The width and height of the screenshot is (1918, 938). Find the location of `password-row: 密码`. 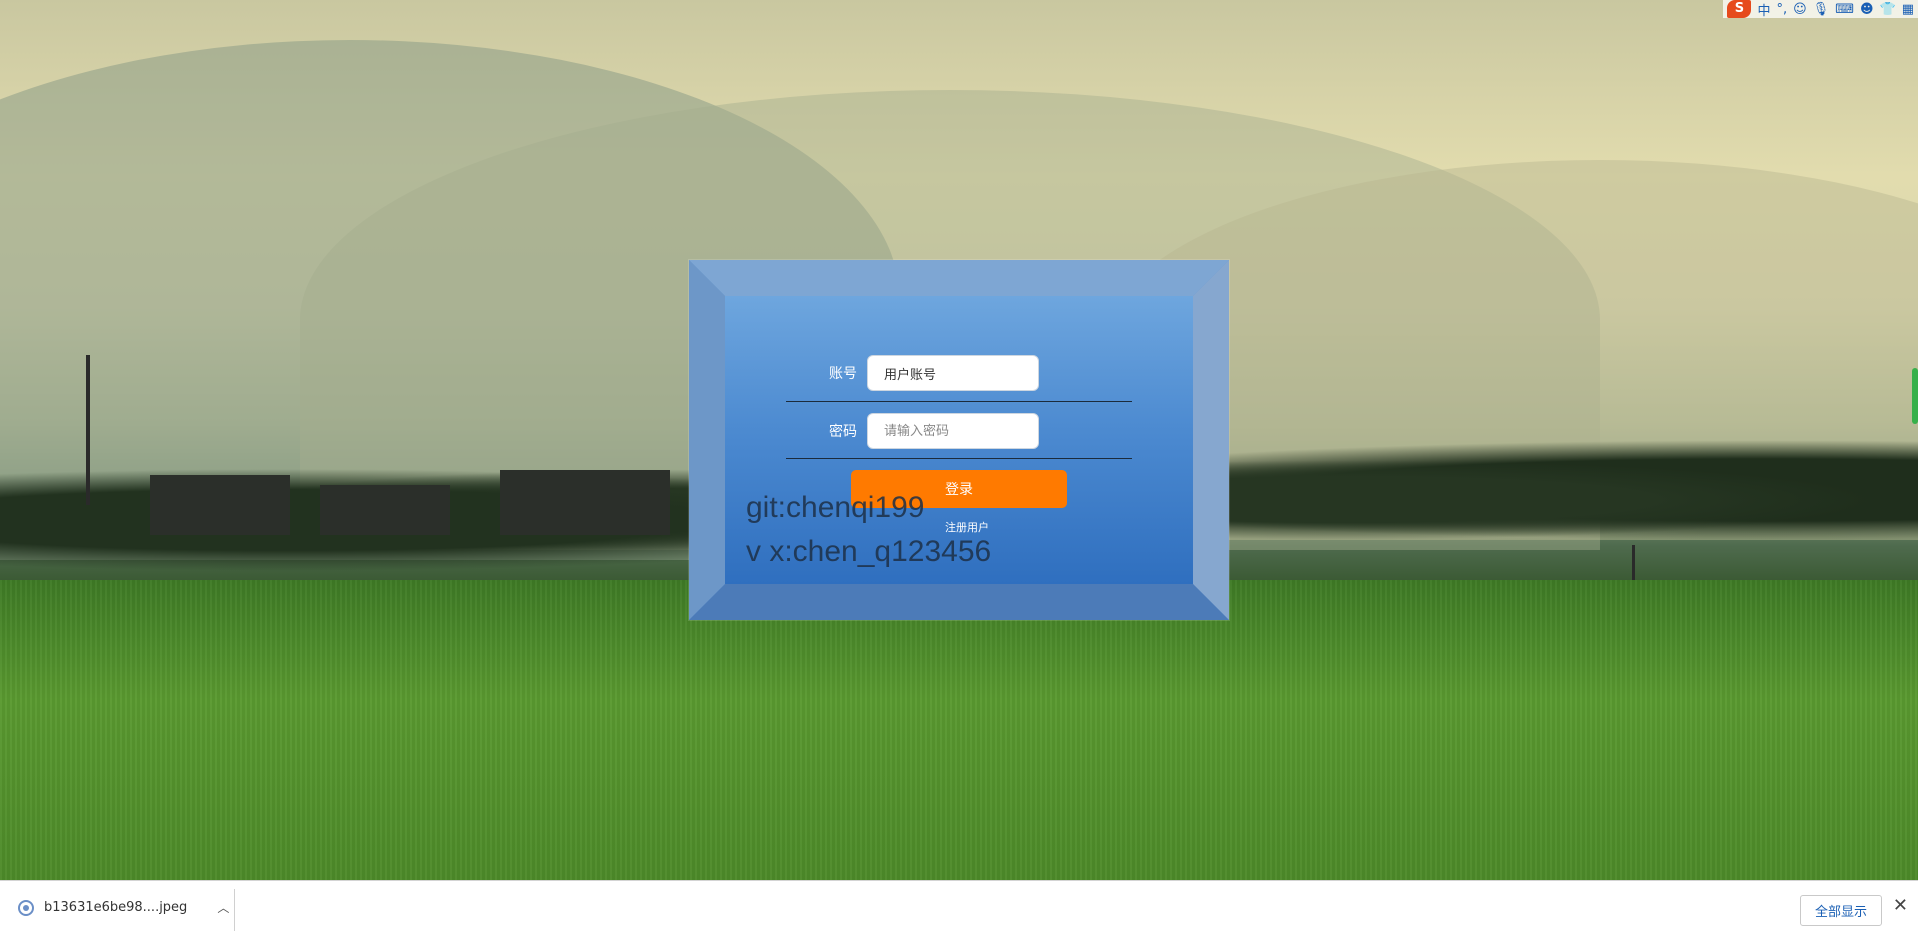

password-row: 密码 is located at coordinates (928, 431).